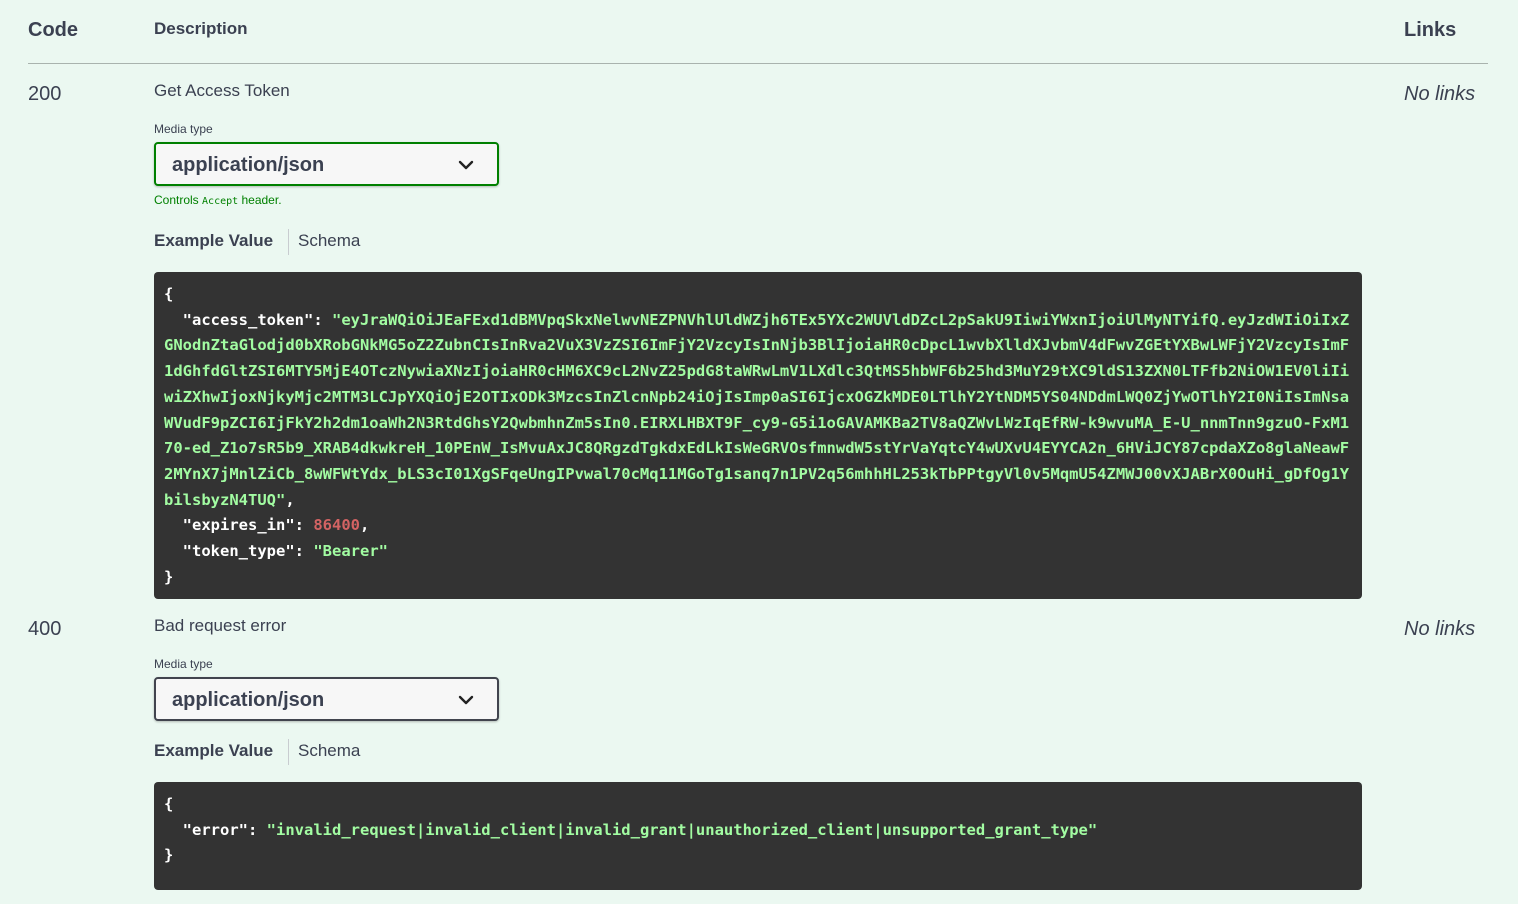  Describe the element at coordinates (220, 625) in the screenshot. I see `response-description: Bad request error` at that location.